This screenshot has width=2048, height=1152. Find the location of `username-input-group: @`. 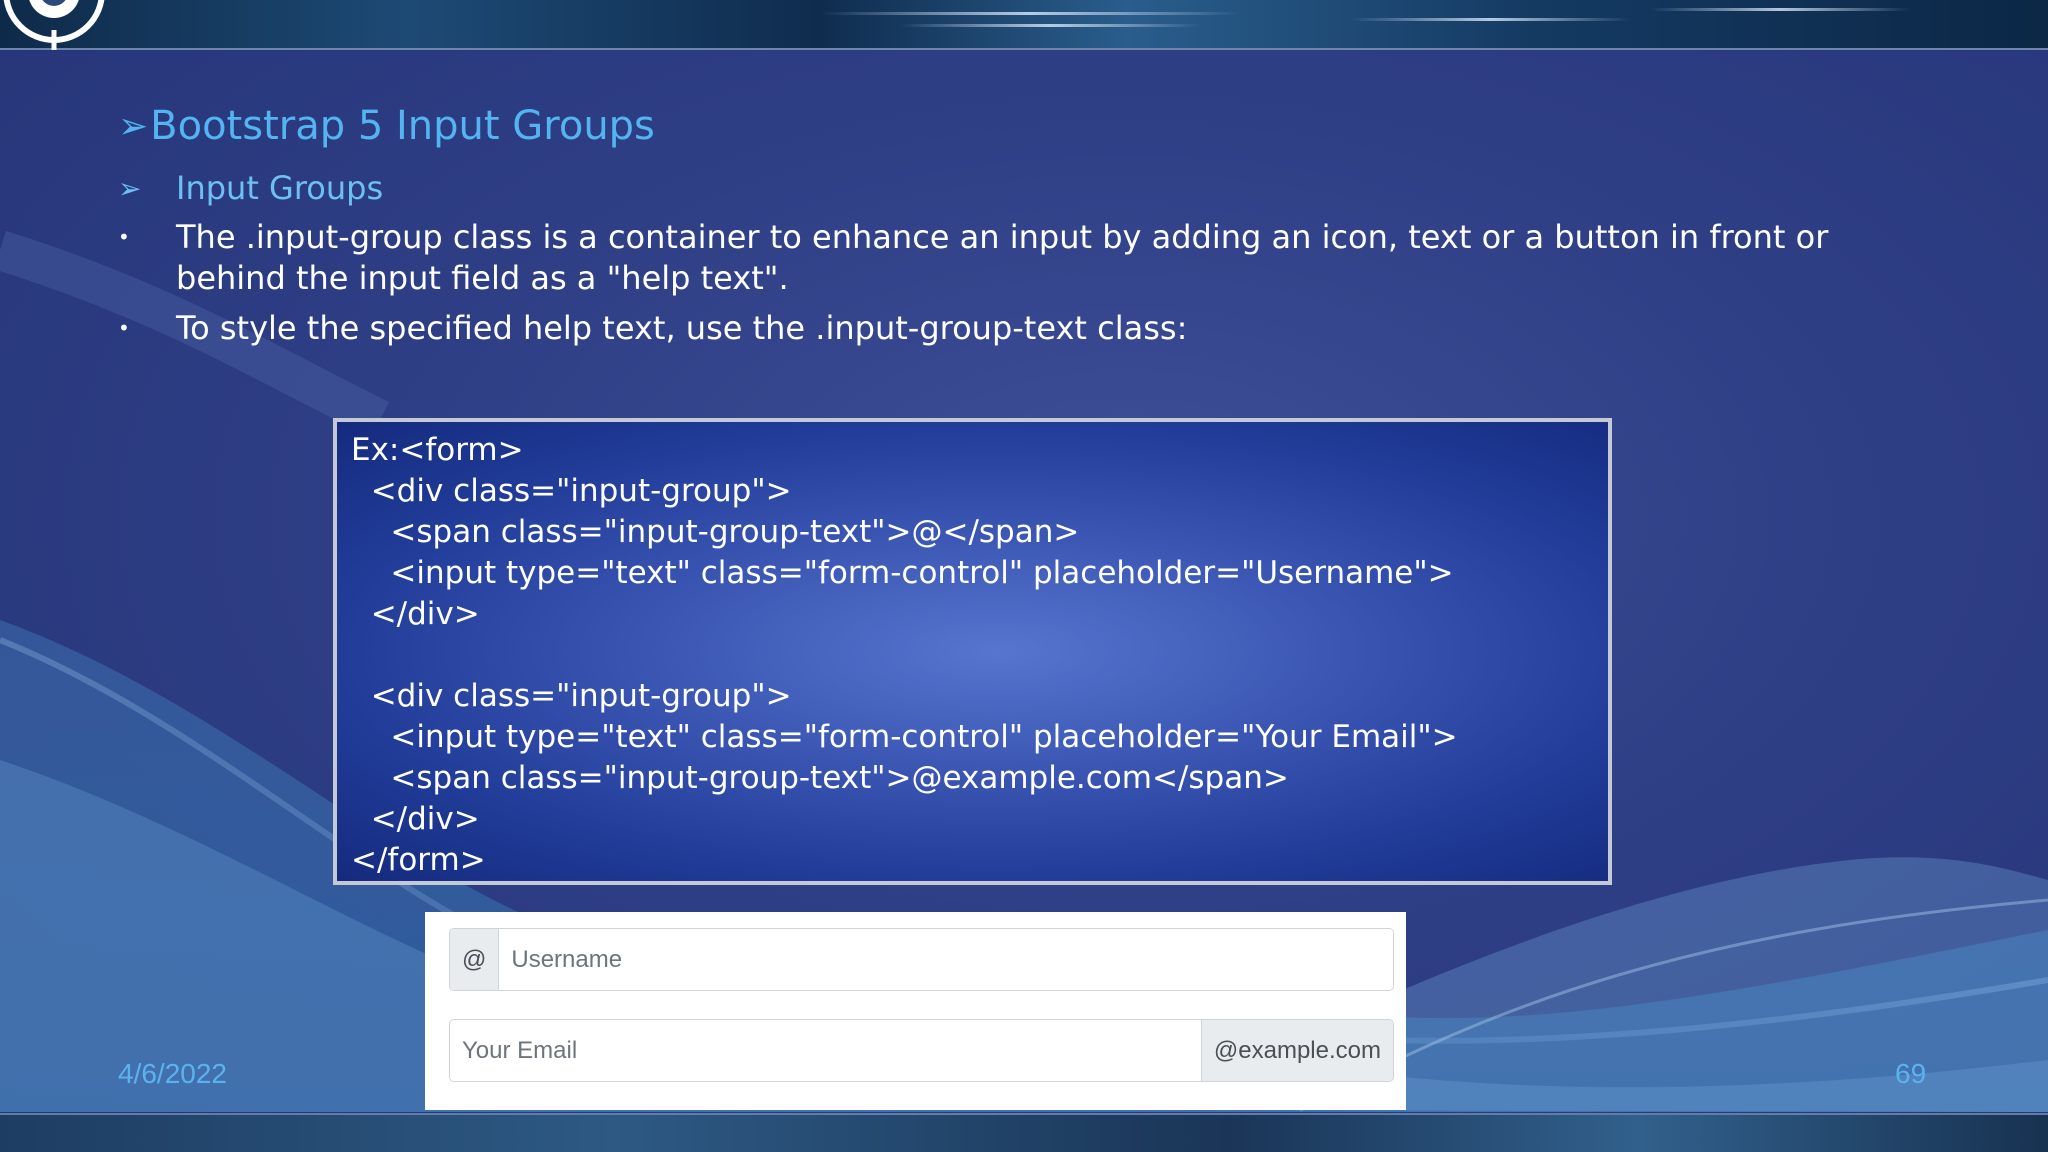

username-input-group: @ is located at coordinates (921, 959).